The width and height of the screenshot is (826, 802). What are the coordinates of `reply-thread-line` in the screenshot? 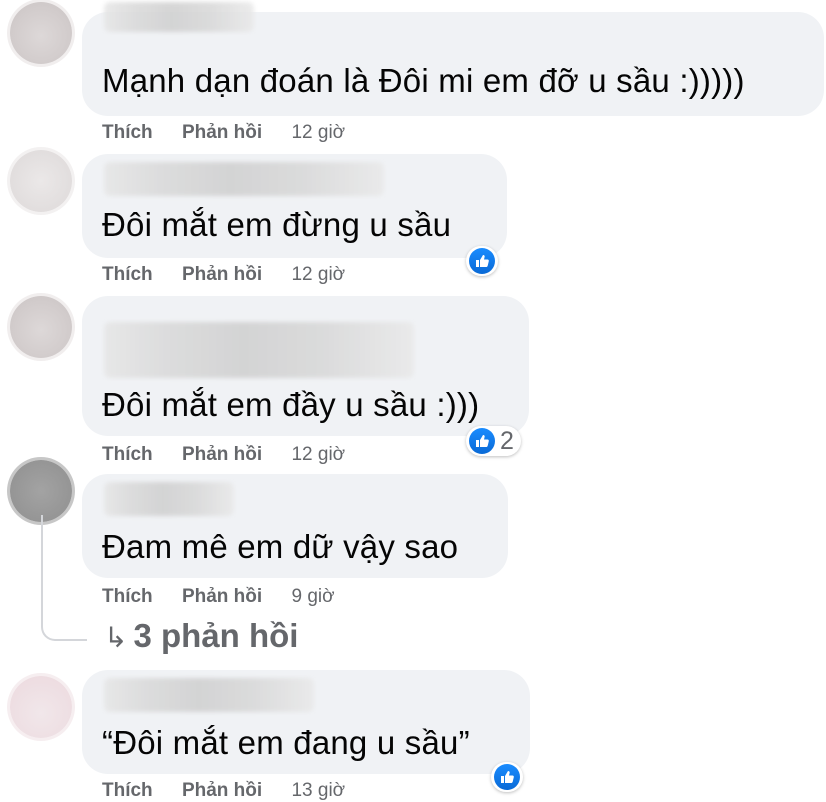 It's located at (64, 578).